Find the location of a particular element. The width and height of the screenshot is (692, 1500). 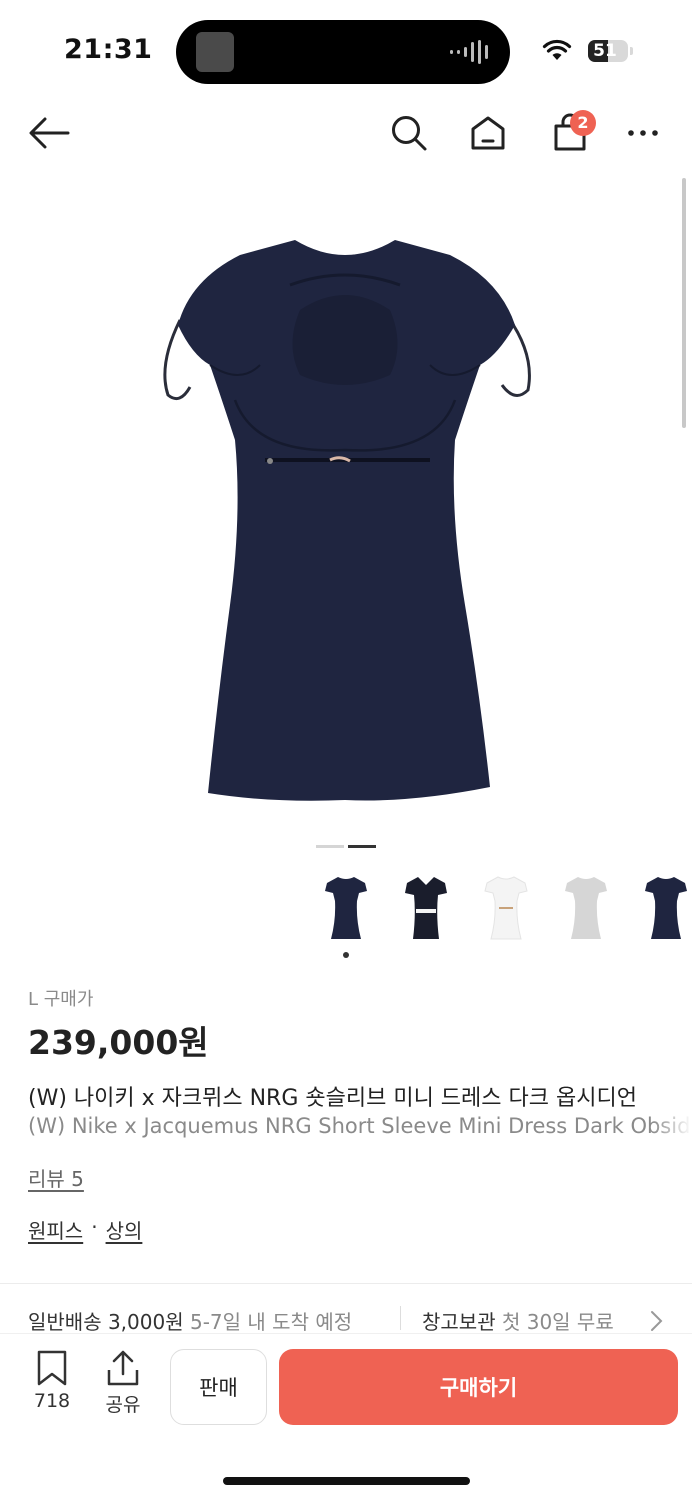

category-link-top: 상의 is located at coordinates (124, 1229).